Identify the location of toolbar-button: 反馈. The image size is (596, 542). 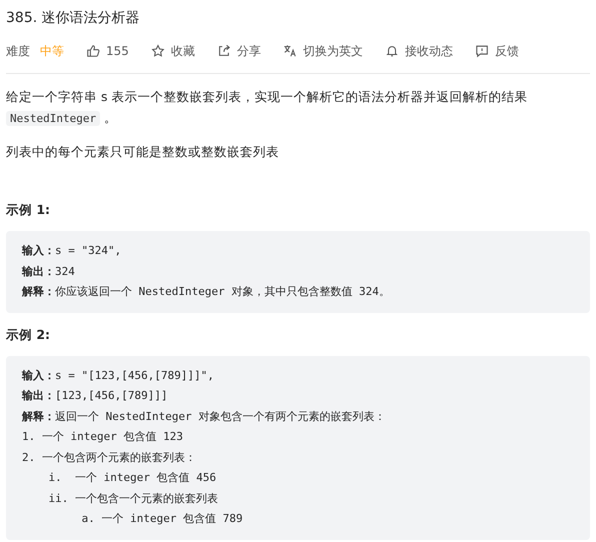
(496, 51).